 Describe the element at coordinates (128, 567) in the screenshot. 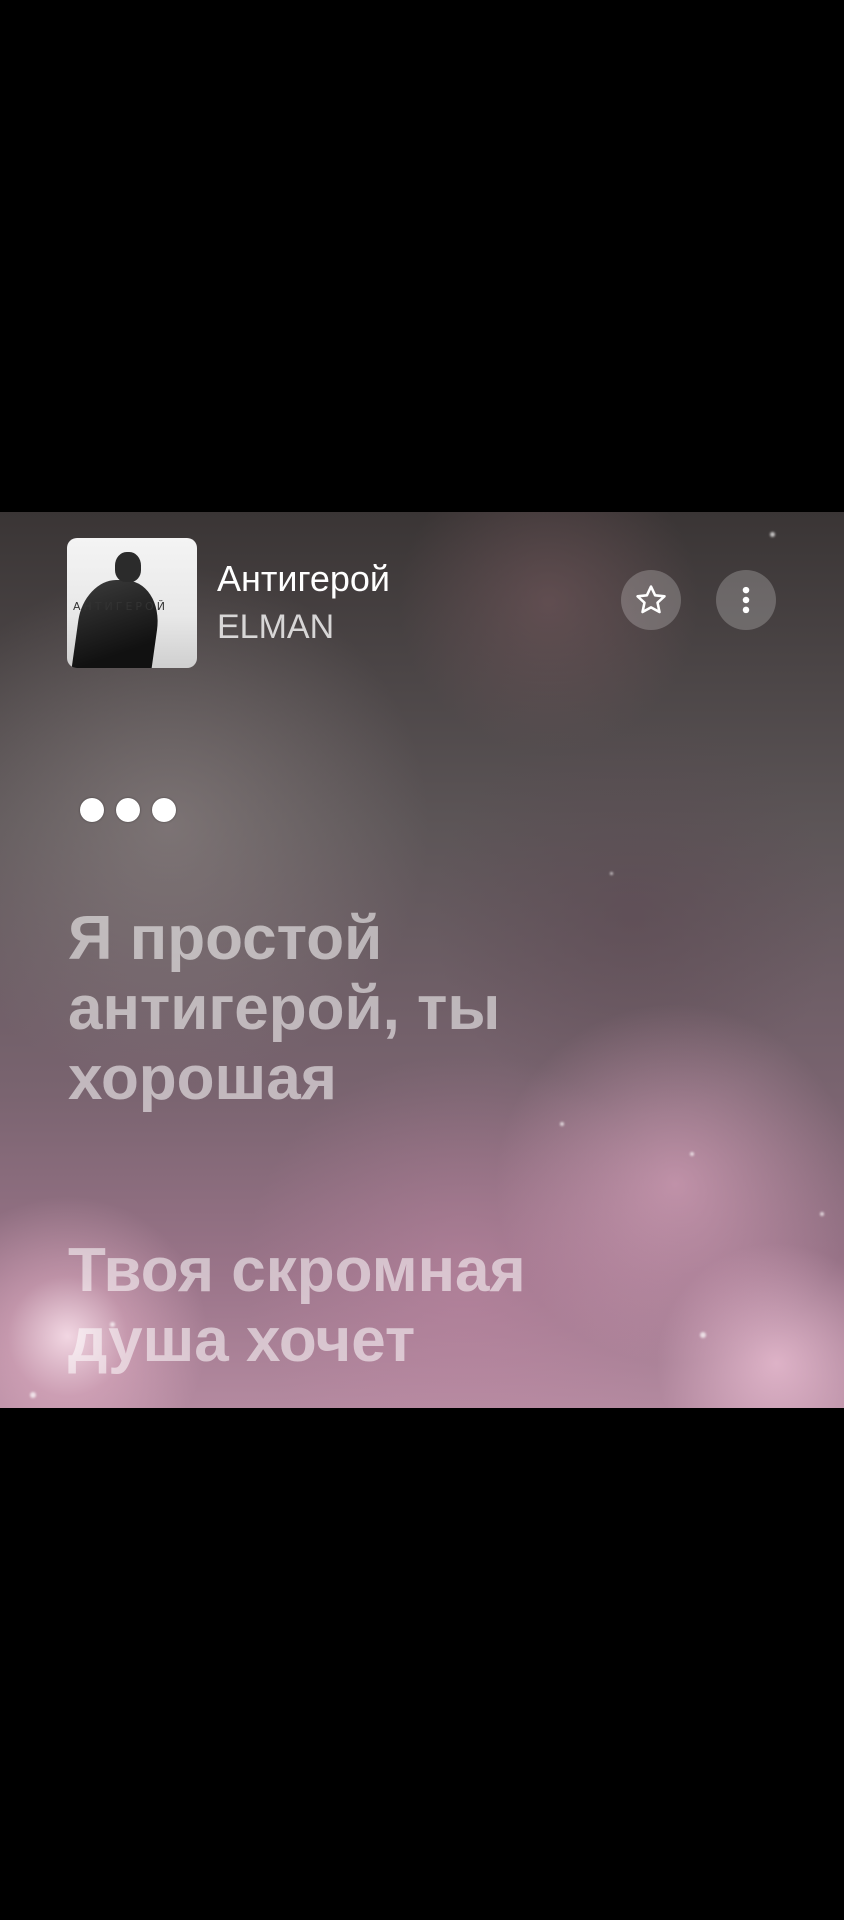

I see `cover-figure-head` at that location.